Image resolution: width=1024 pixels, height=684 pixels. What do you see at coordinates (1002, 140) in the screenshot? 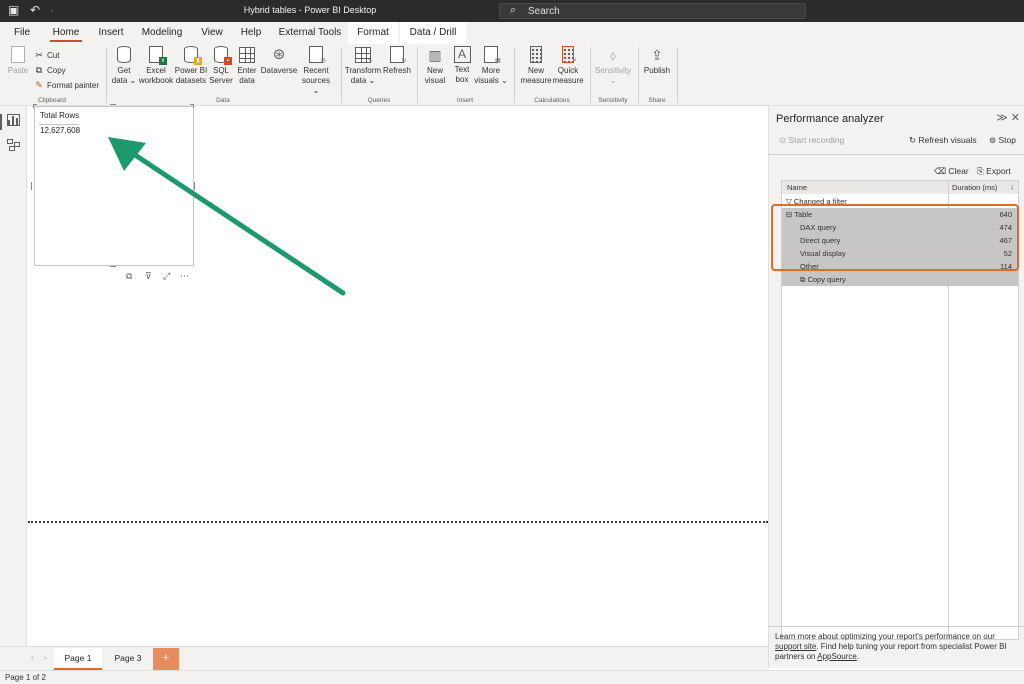
I see `stop-button: ⊚ Stop` at bounding box center [1002, 140].